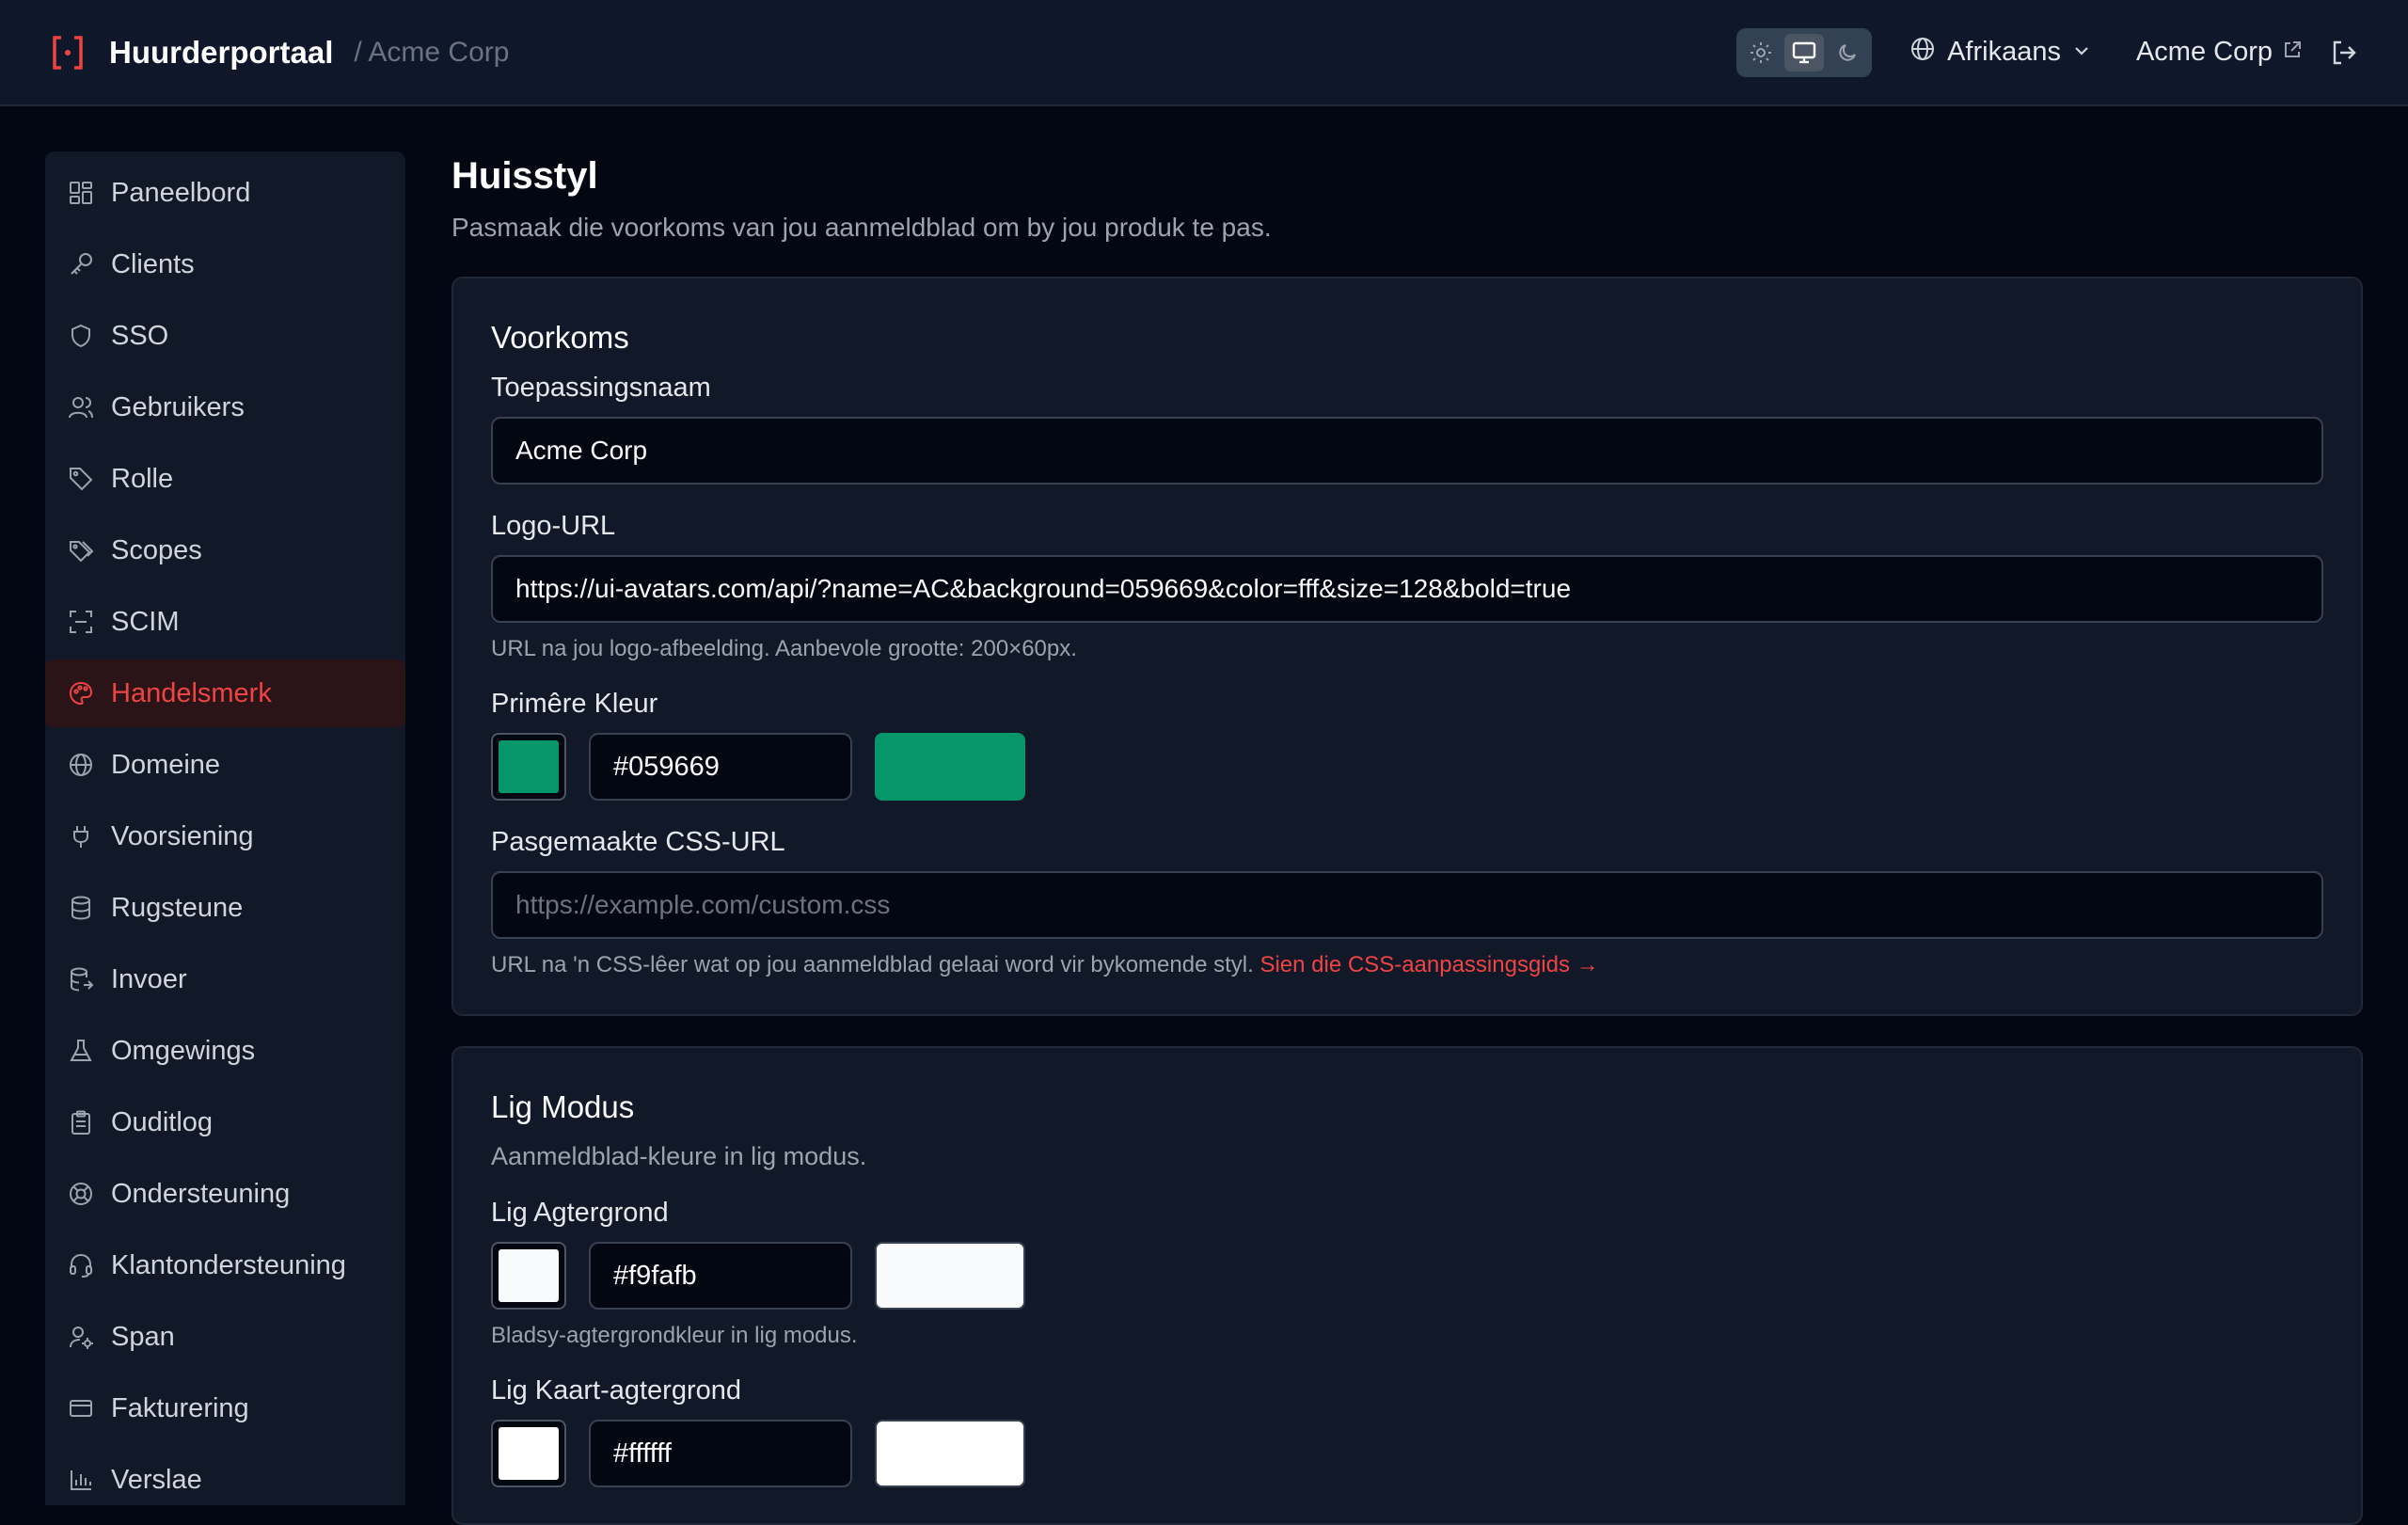 The width and height of the screenshot is (2408, 1525). Describe the element at coordinates (68, 52) in the screenshot. I see `logo-icon` at that location.